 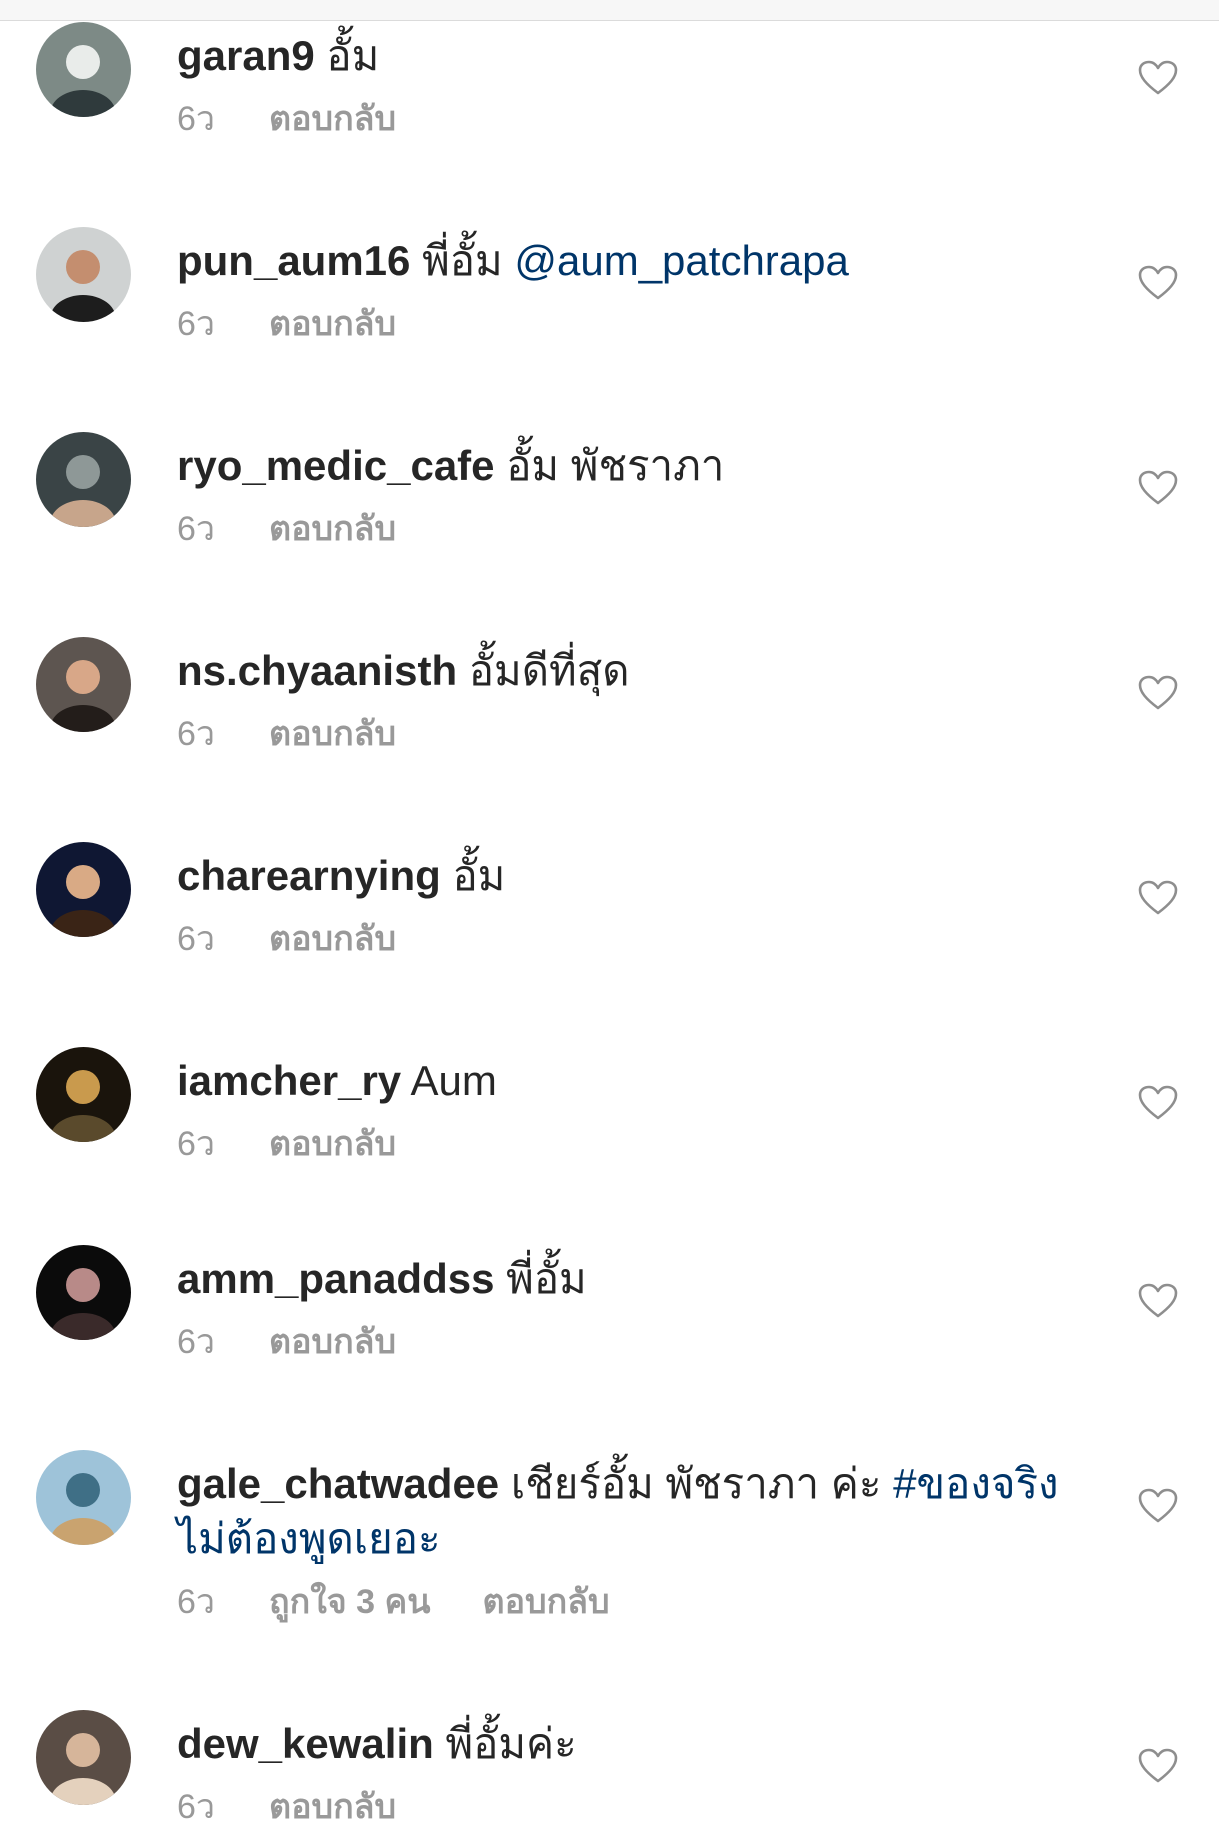 I want to click on comment-username: ns.chyaanisth, so click(x=317, y=670).